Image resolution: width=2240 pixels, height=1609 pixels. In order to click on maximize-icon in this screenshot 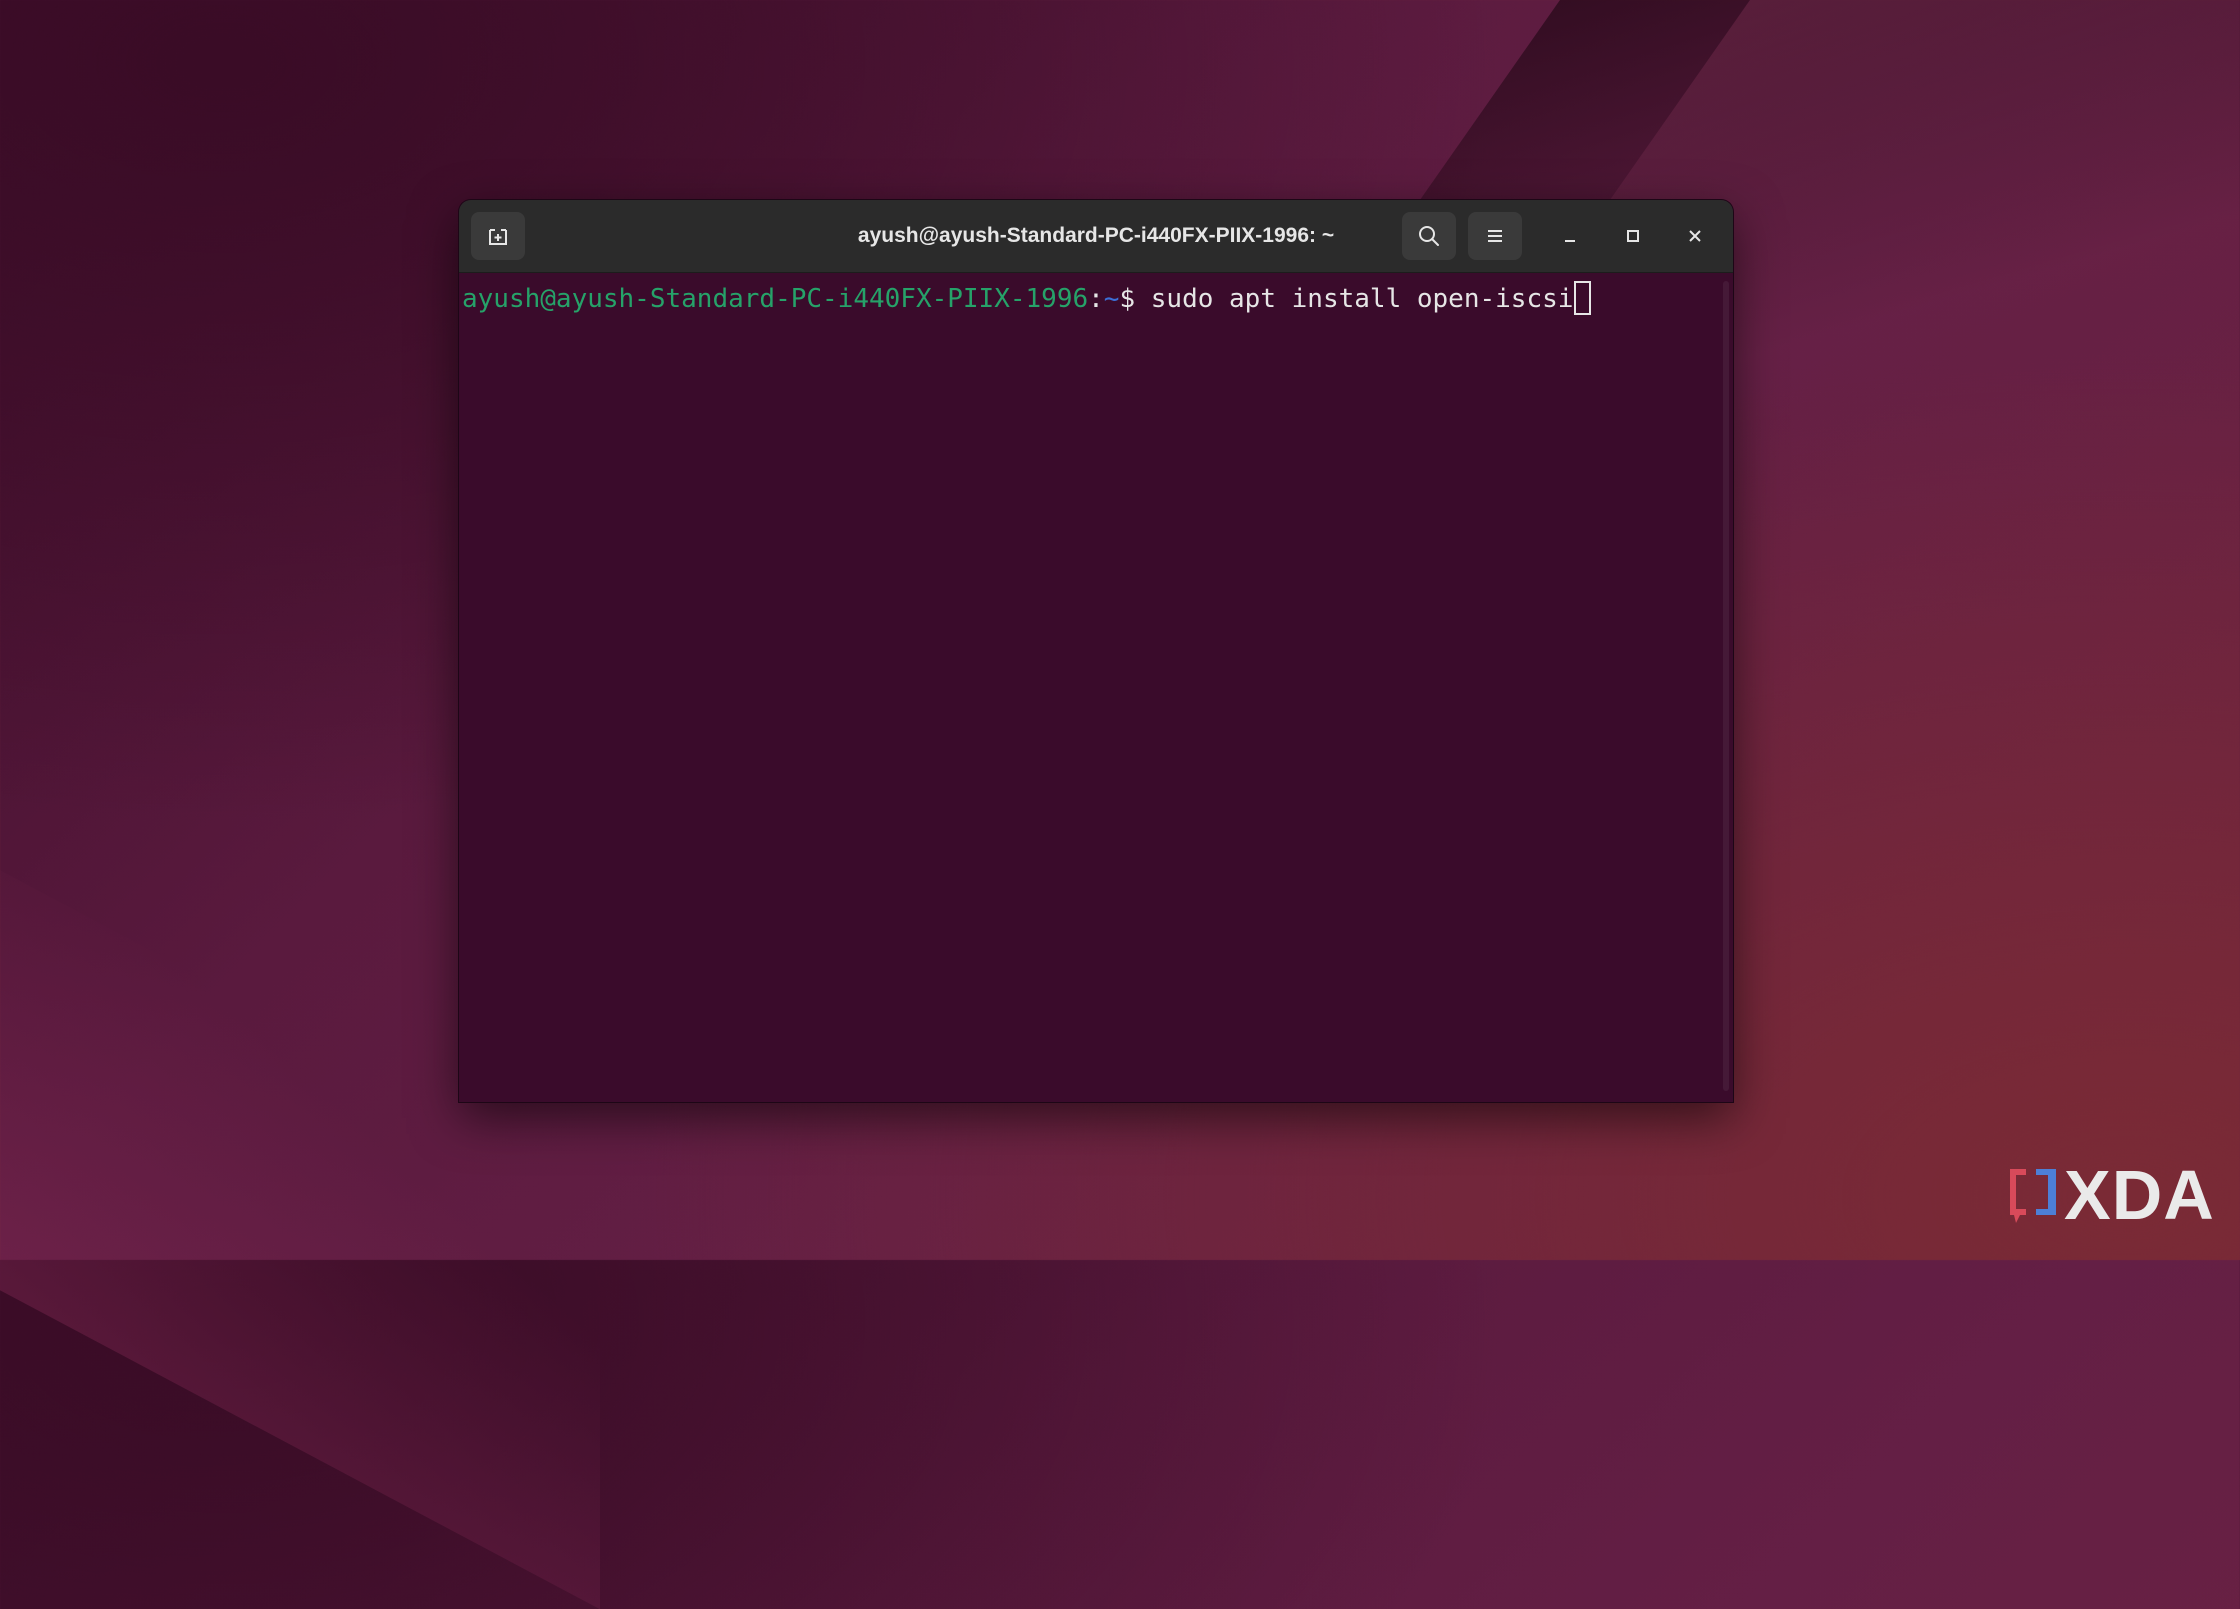, I will do `click(1633, 236)`.